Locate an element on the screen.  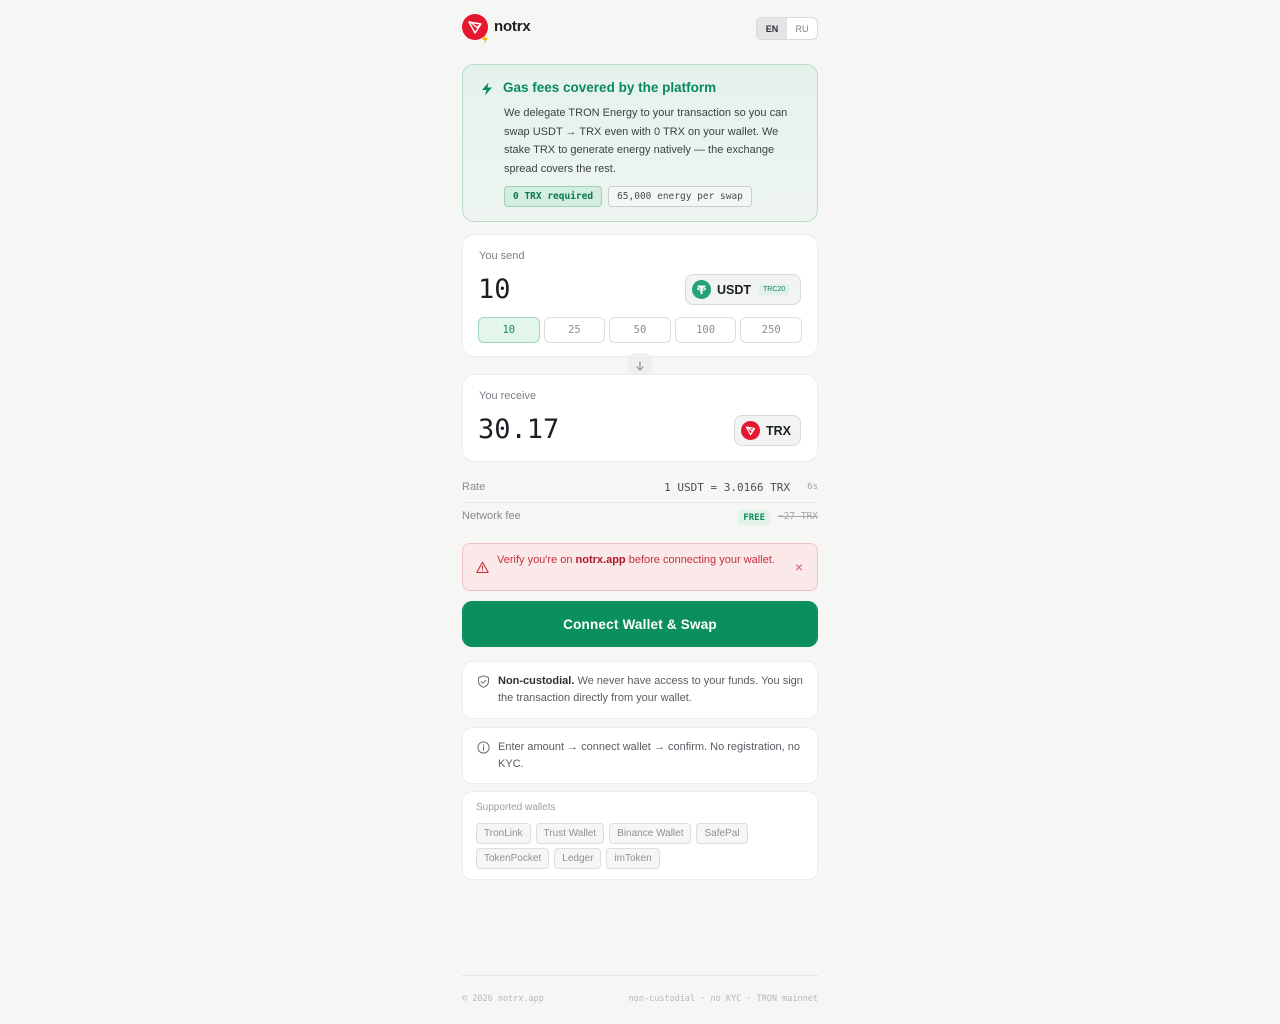
send-amount-input: 10 is located at coordinates (494, 289).